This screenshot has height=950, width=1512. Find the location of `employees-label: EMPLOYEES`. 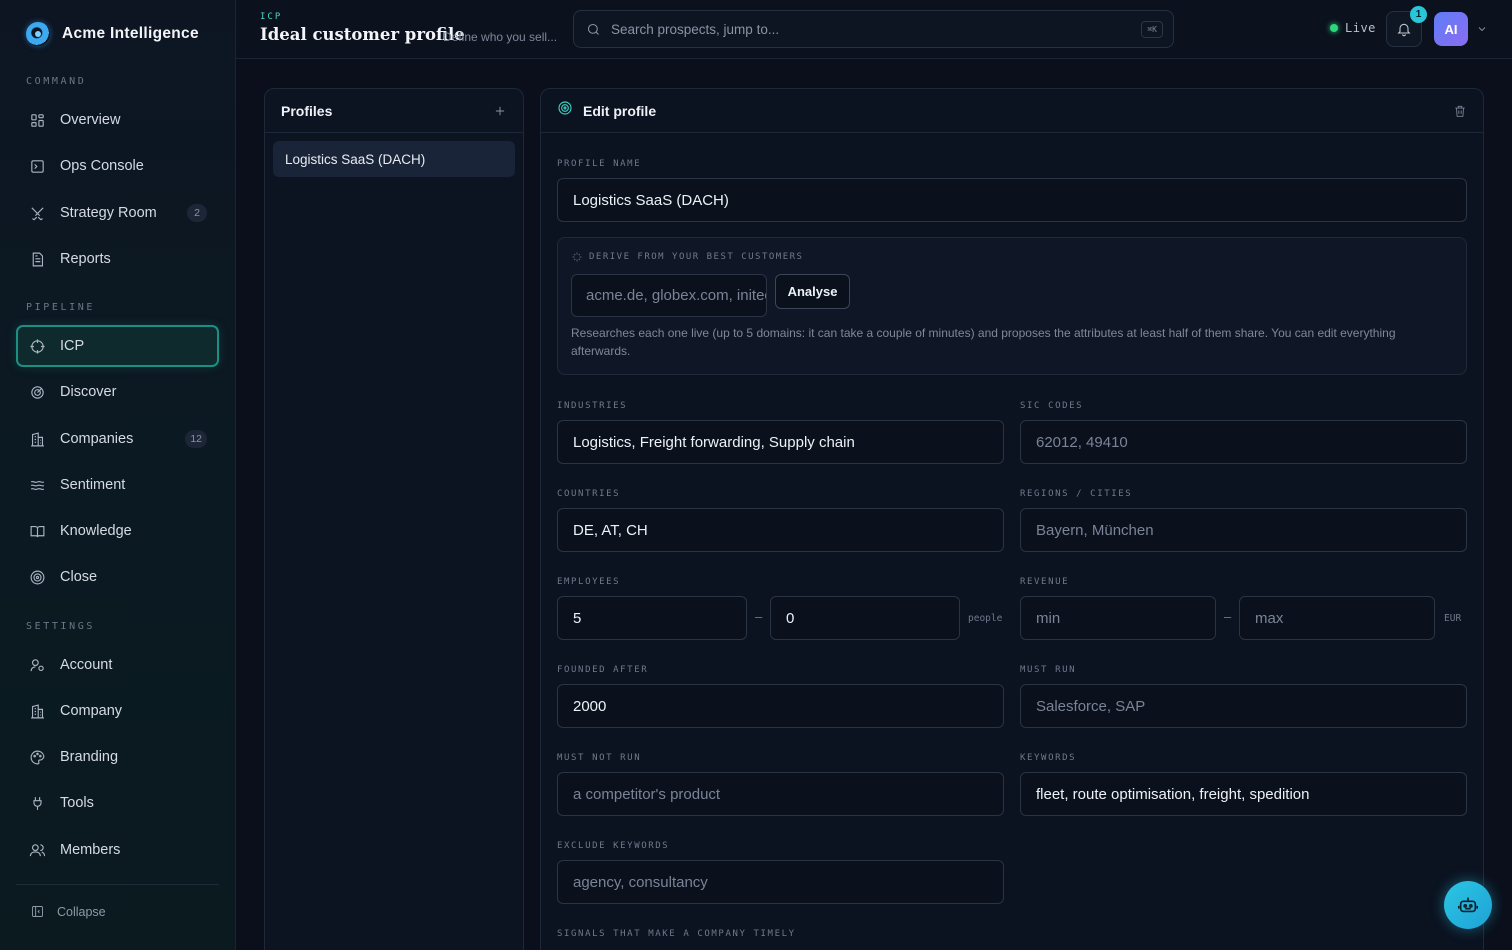

employees-label: EMPLOYEES is located at coordinates (589, 582).